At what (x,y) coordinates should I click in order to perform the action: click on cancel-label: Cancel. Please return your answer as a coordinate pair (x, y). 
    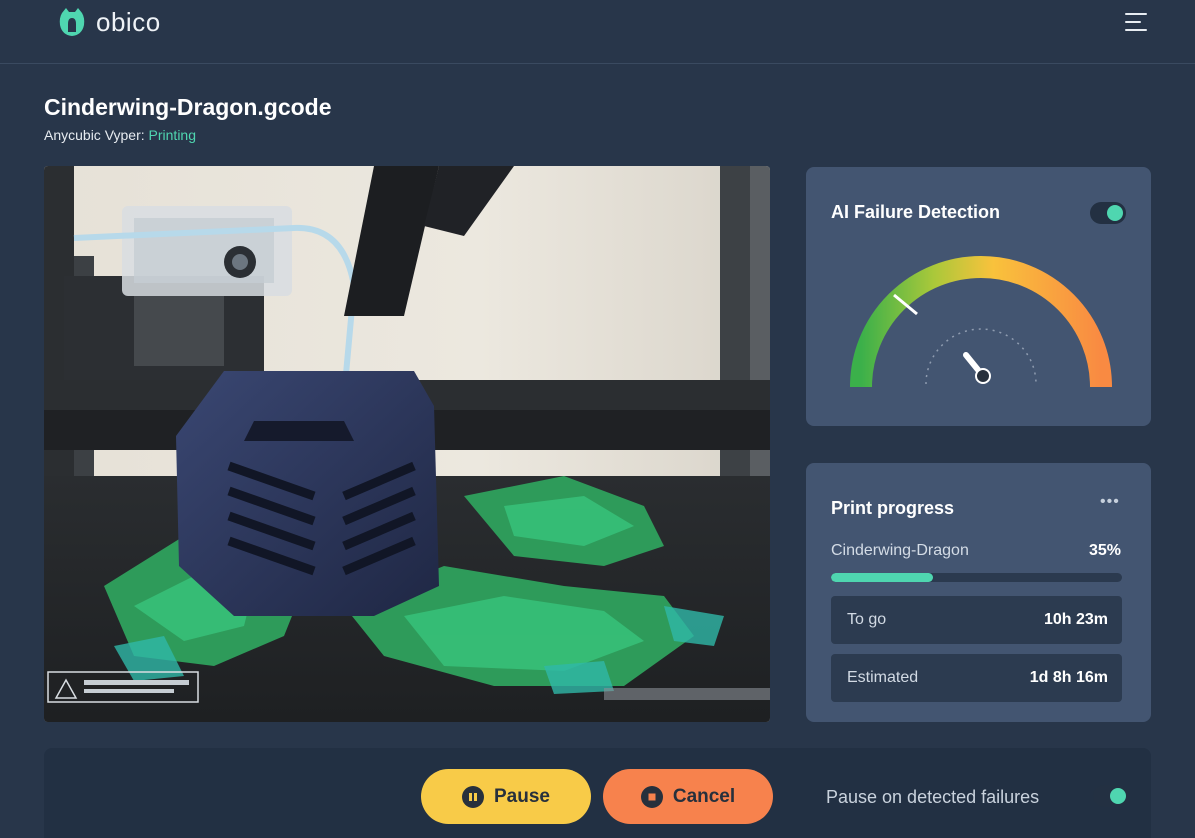
    Looking at the image, I should click on (704, 796).